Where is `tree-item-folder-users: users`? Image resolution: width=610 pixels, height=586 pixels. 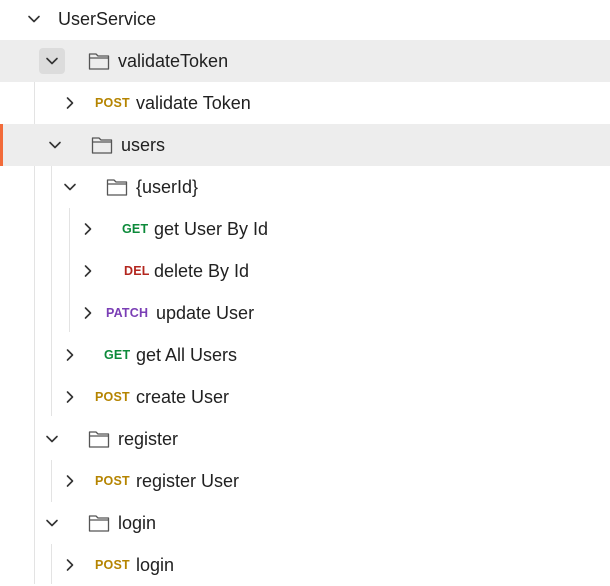 tree-item-folder-users: users is located at coordinates (305, 145).